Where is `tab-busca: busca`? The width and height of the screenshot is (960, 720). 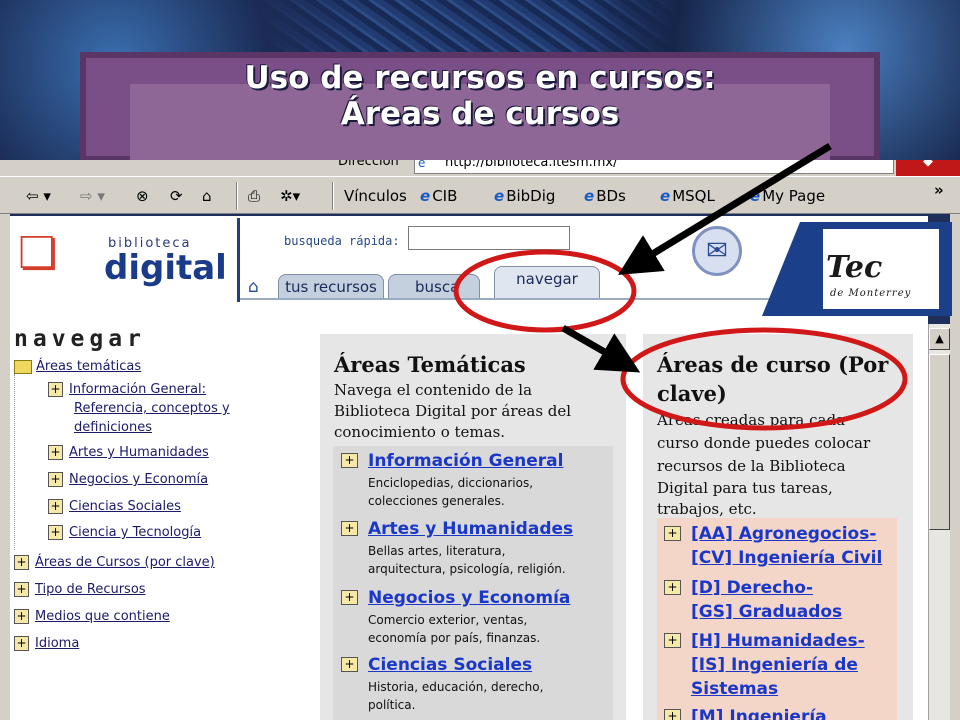 tab-busca: busca is located at coordinates (434, 287).